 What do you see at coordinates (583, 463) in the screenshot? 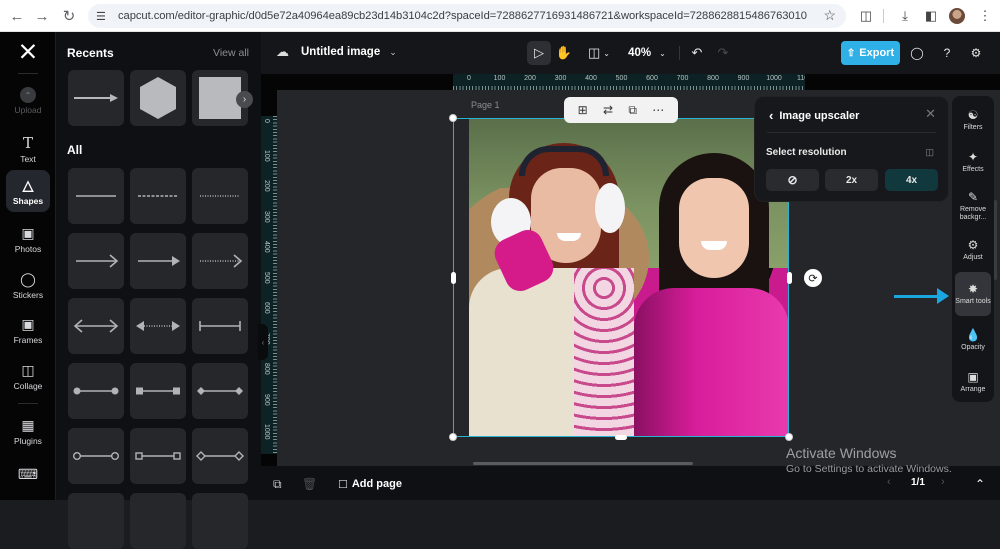
I see `horizontal-scrollbar` at bounding box center [583, 463].